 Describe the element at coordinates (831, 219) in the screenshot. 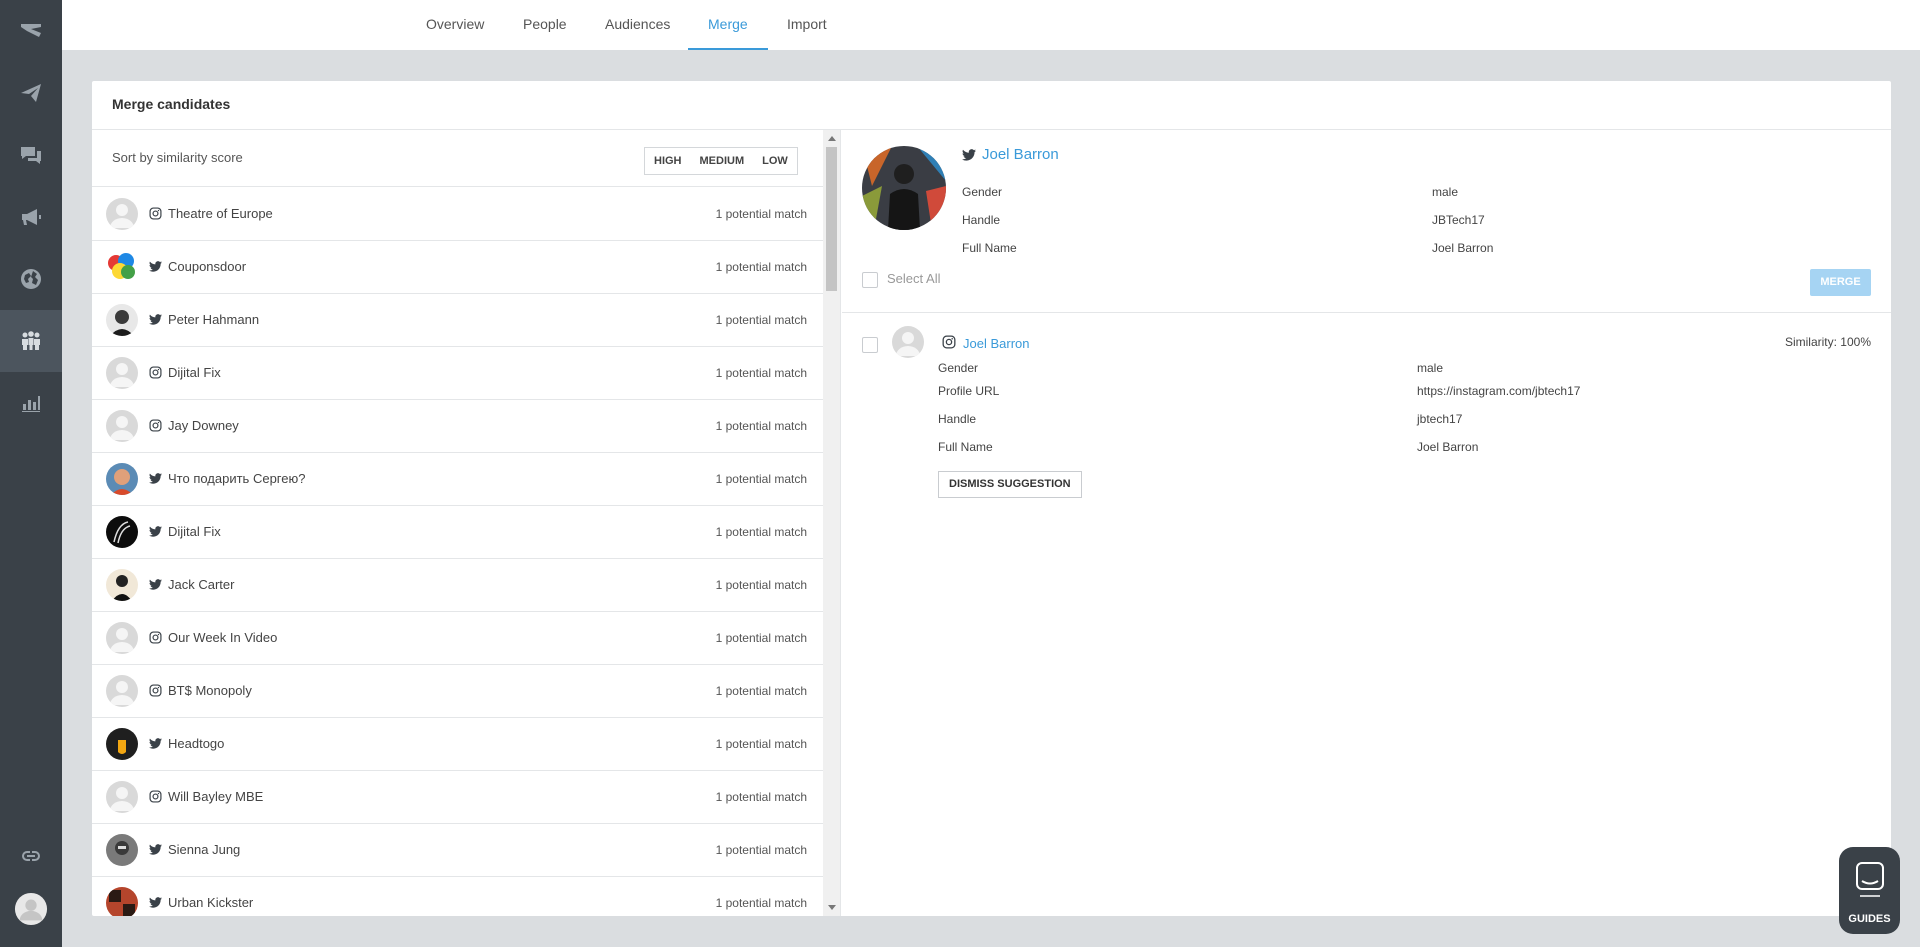

I see `scroll-thumb` at that location.